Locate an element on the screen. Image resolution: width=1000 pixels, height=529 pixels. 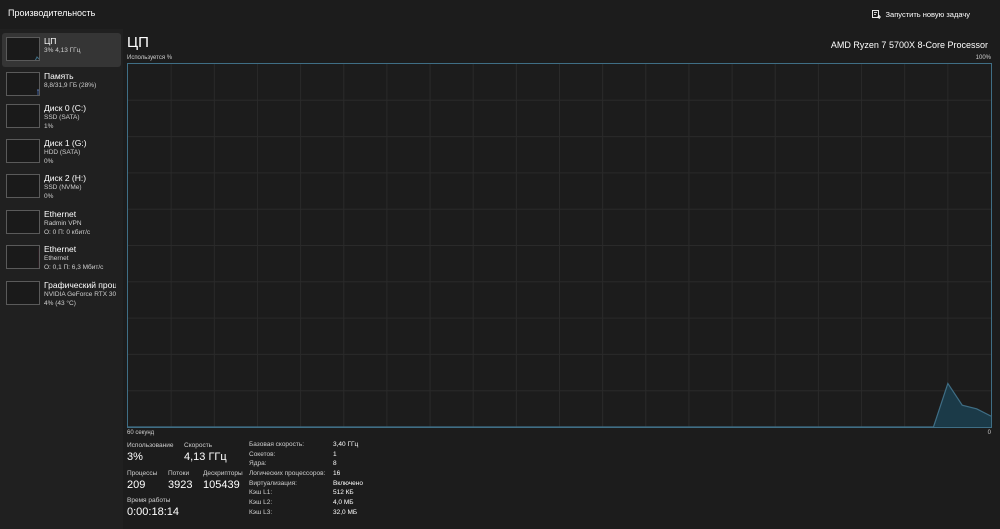
info-key: Кэш L2: is located at coordinates (261, 503).